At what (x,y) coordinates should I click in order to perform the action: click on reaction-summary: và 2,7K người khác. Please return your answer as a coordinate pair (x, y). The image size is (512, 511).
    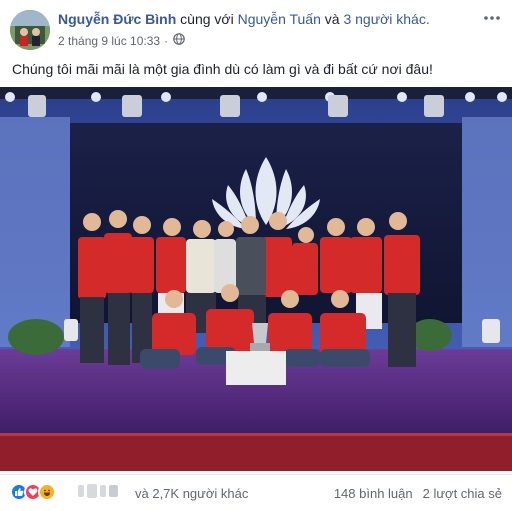
    Looking at the image, I should click on (191, 493).